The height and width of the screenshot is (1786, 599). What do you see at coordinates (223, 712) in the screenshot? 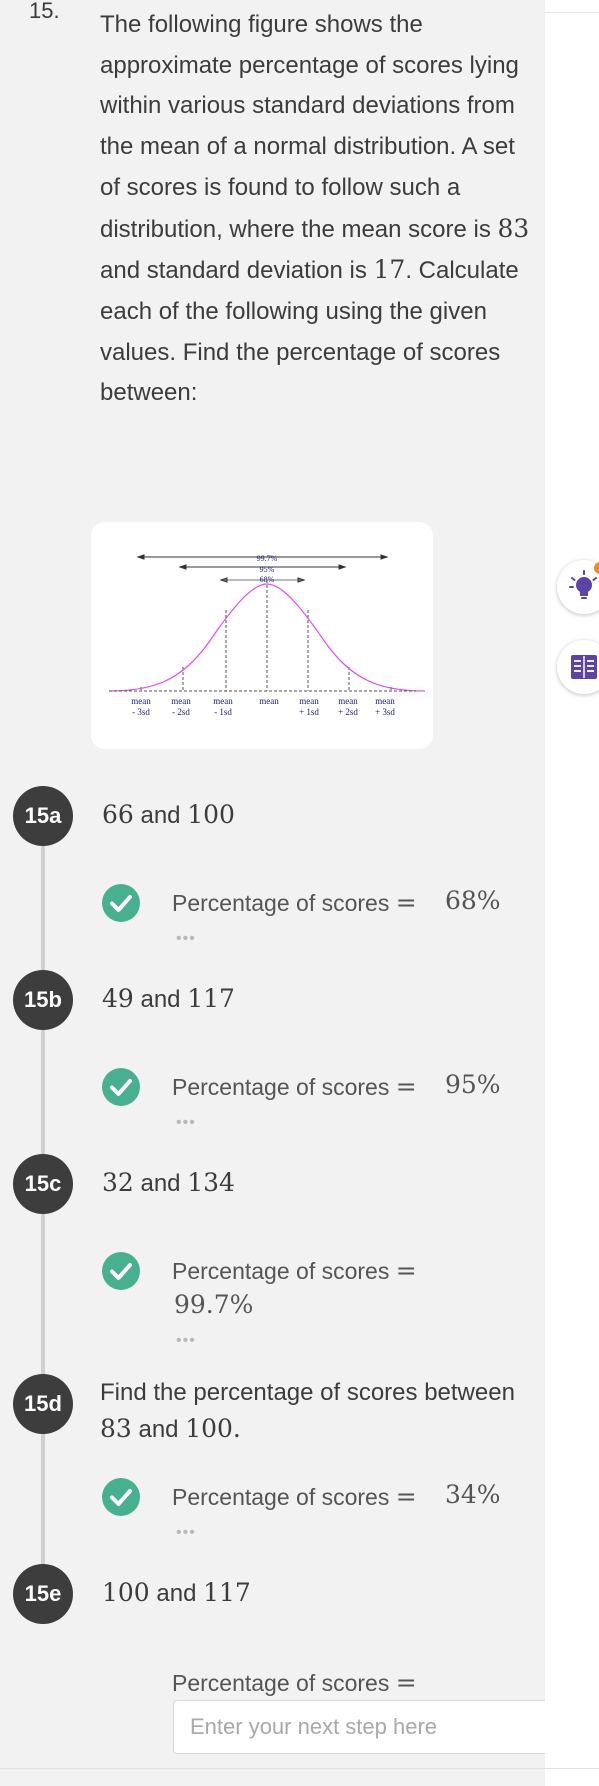
I see `axis-label-bottom: - 1sd` at bounding box center [223, 712].